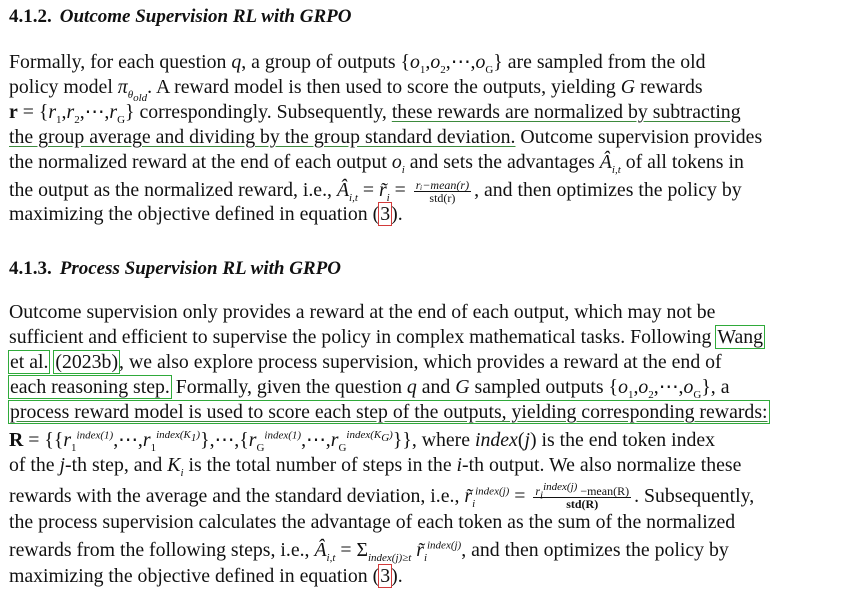 The image size is (847, 595). I want to click on citation-link: Wang, so click(740, 337).